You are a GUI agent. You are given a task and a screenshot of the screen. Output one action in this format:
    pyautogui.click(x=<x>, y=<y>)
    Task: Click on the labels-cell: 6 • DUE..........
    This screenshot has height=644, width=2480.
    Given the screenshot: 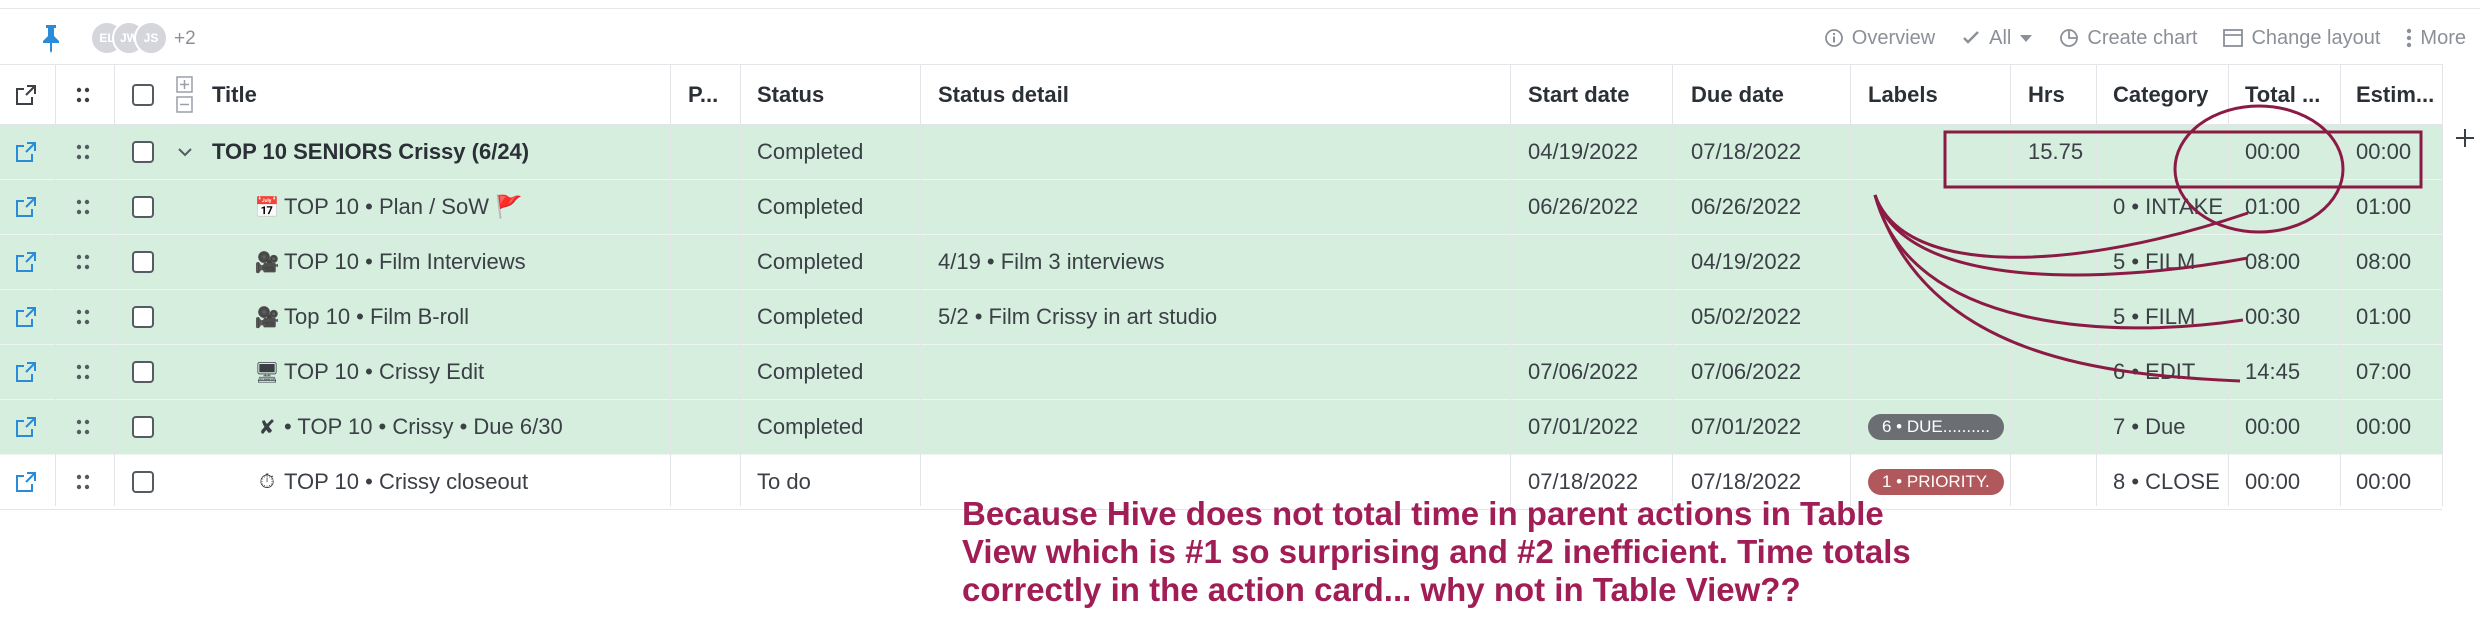 What is the action you would take?
    pyautogui.click(x=1938, y=427)
    